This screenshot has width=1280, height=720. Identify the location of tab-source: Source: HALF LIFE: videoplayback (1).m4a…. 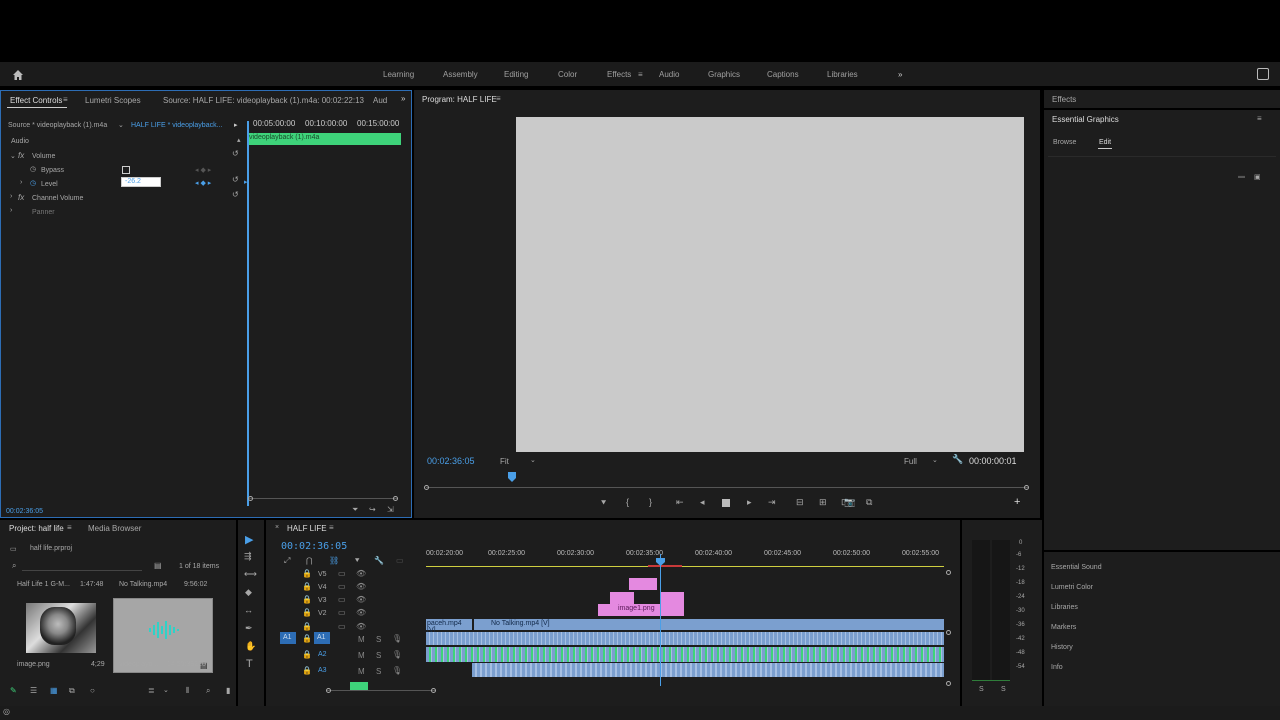
(263, 100).